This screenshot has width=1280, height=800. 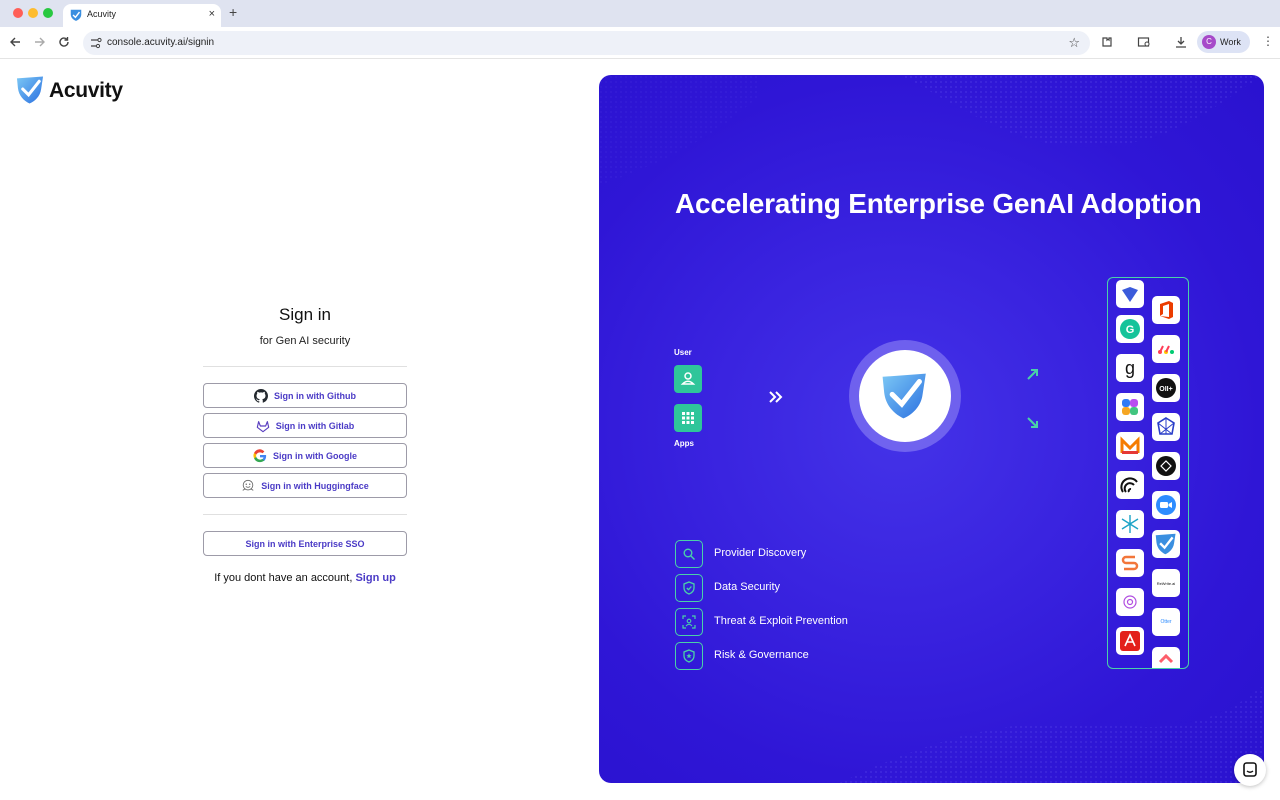 What do you see at coordinates (683, 352) in the screenshot?
I see `user-label: User` at bounding box center [683, 352].